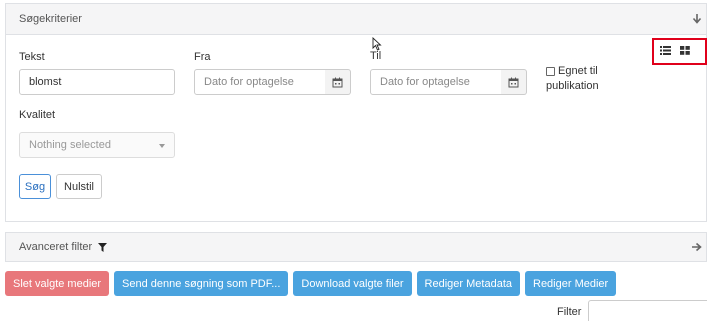 This screenshot has width=707, height=321. Describe the element at coordinates (377, 44) in the screenshot. I see `mouse-cursor-icon` at that location.